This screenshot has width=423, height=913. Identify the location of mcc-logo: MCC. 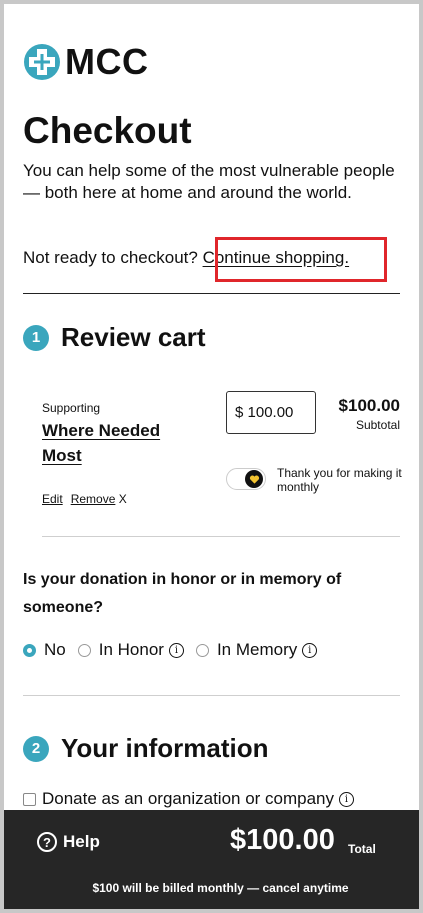
(85, 62).